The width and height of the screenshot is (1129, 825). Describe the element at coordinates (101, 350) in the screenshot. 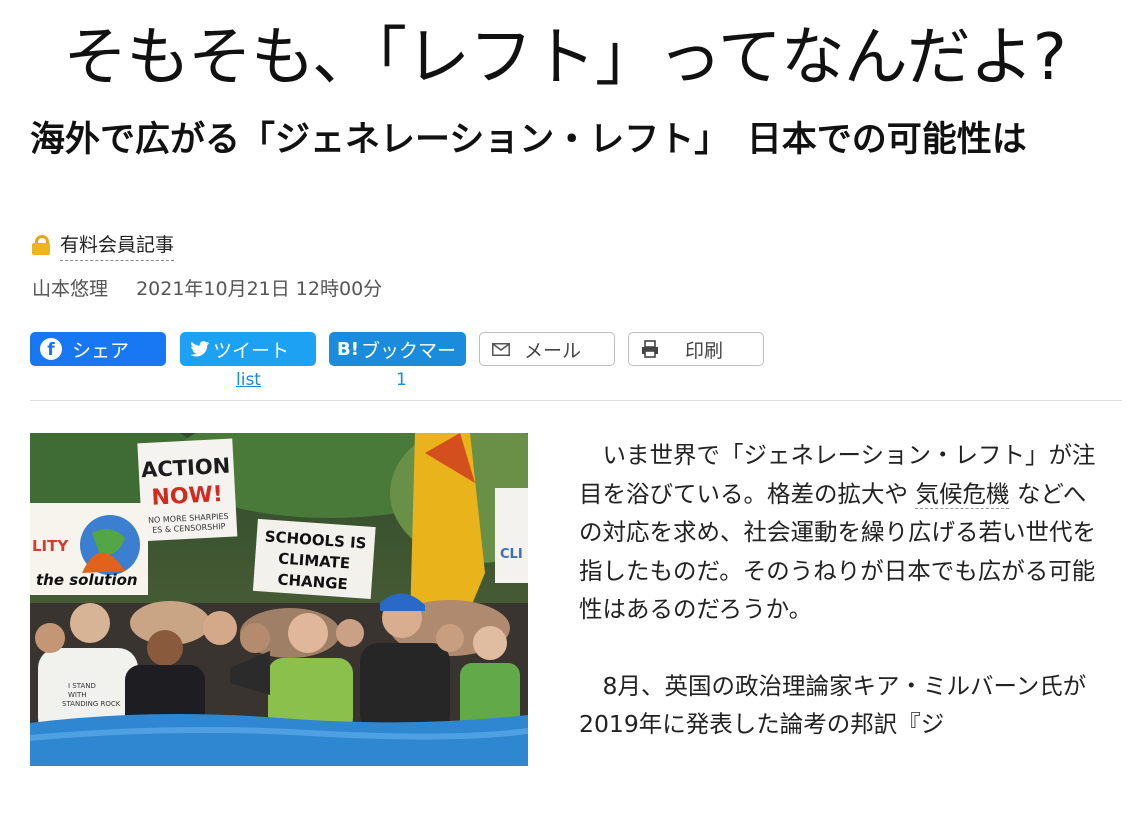

I see `facebook-share-label: シェア` at that location.